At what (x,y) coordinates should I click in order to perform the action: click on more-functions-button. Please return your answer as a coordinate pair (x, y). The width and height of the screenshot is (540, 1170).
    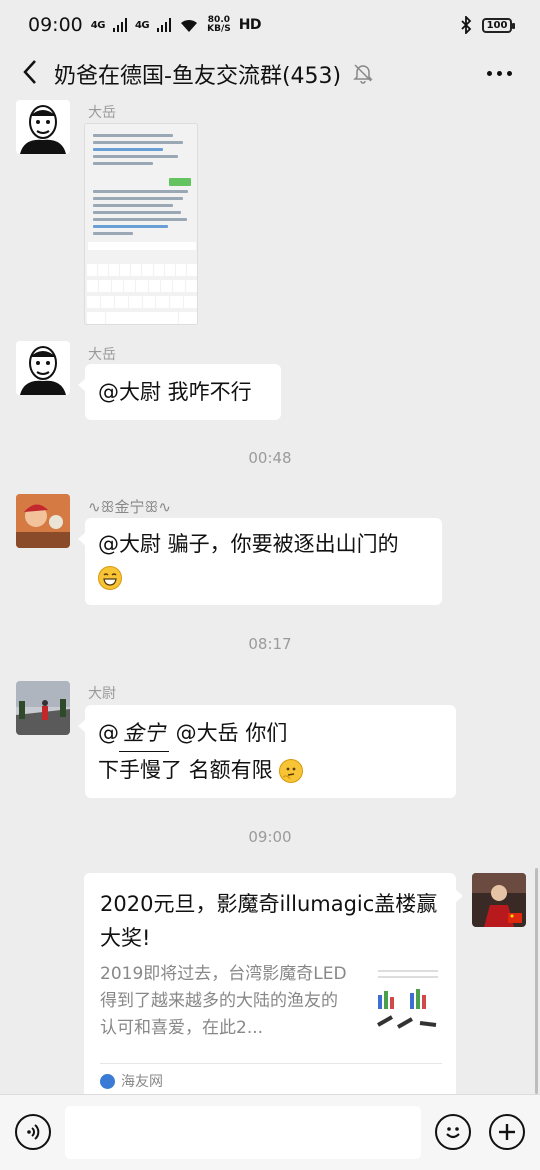
    Looking at the image, I should click on (507, 1132).